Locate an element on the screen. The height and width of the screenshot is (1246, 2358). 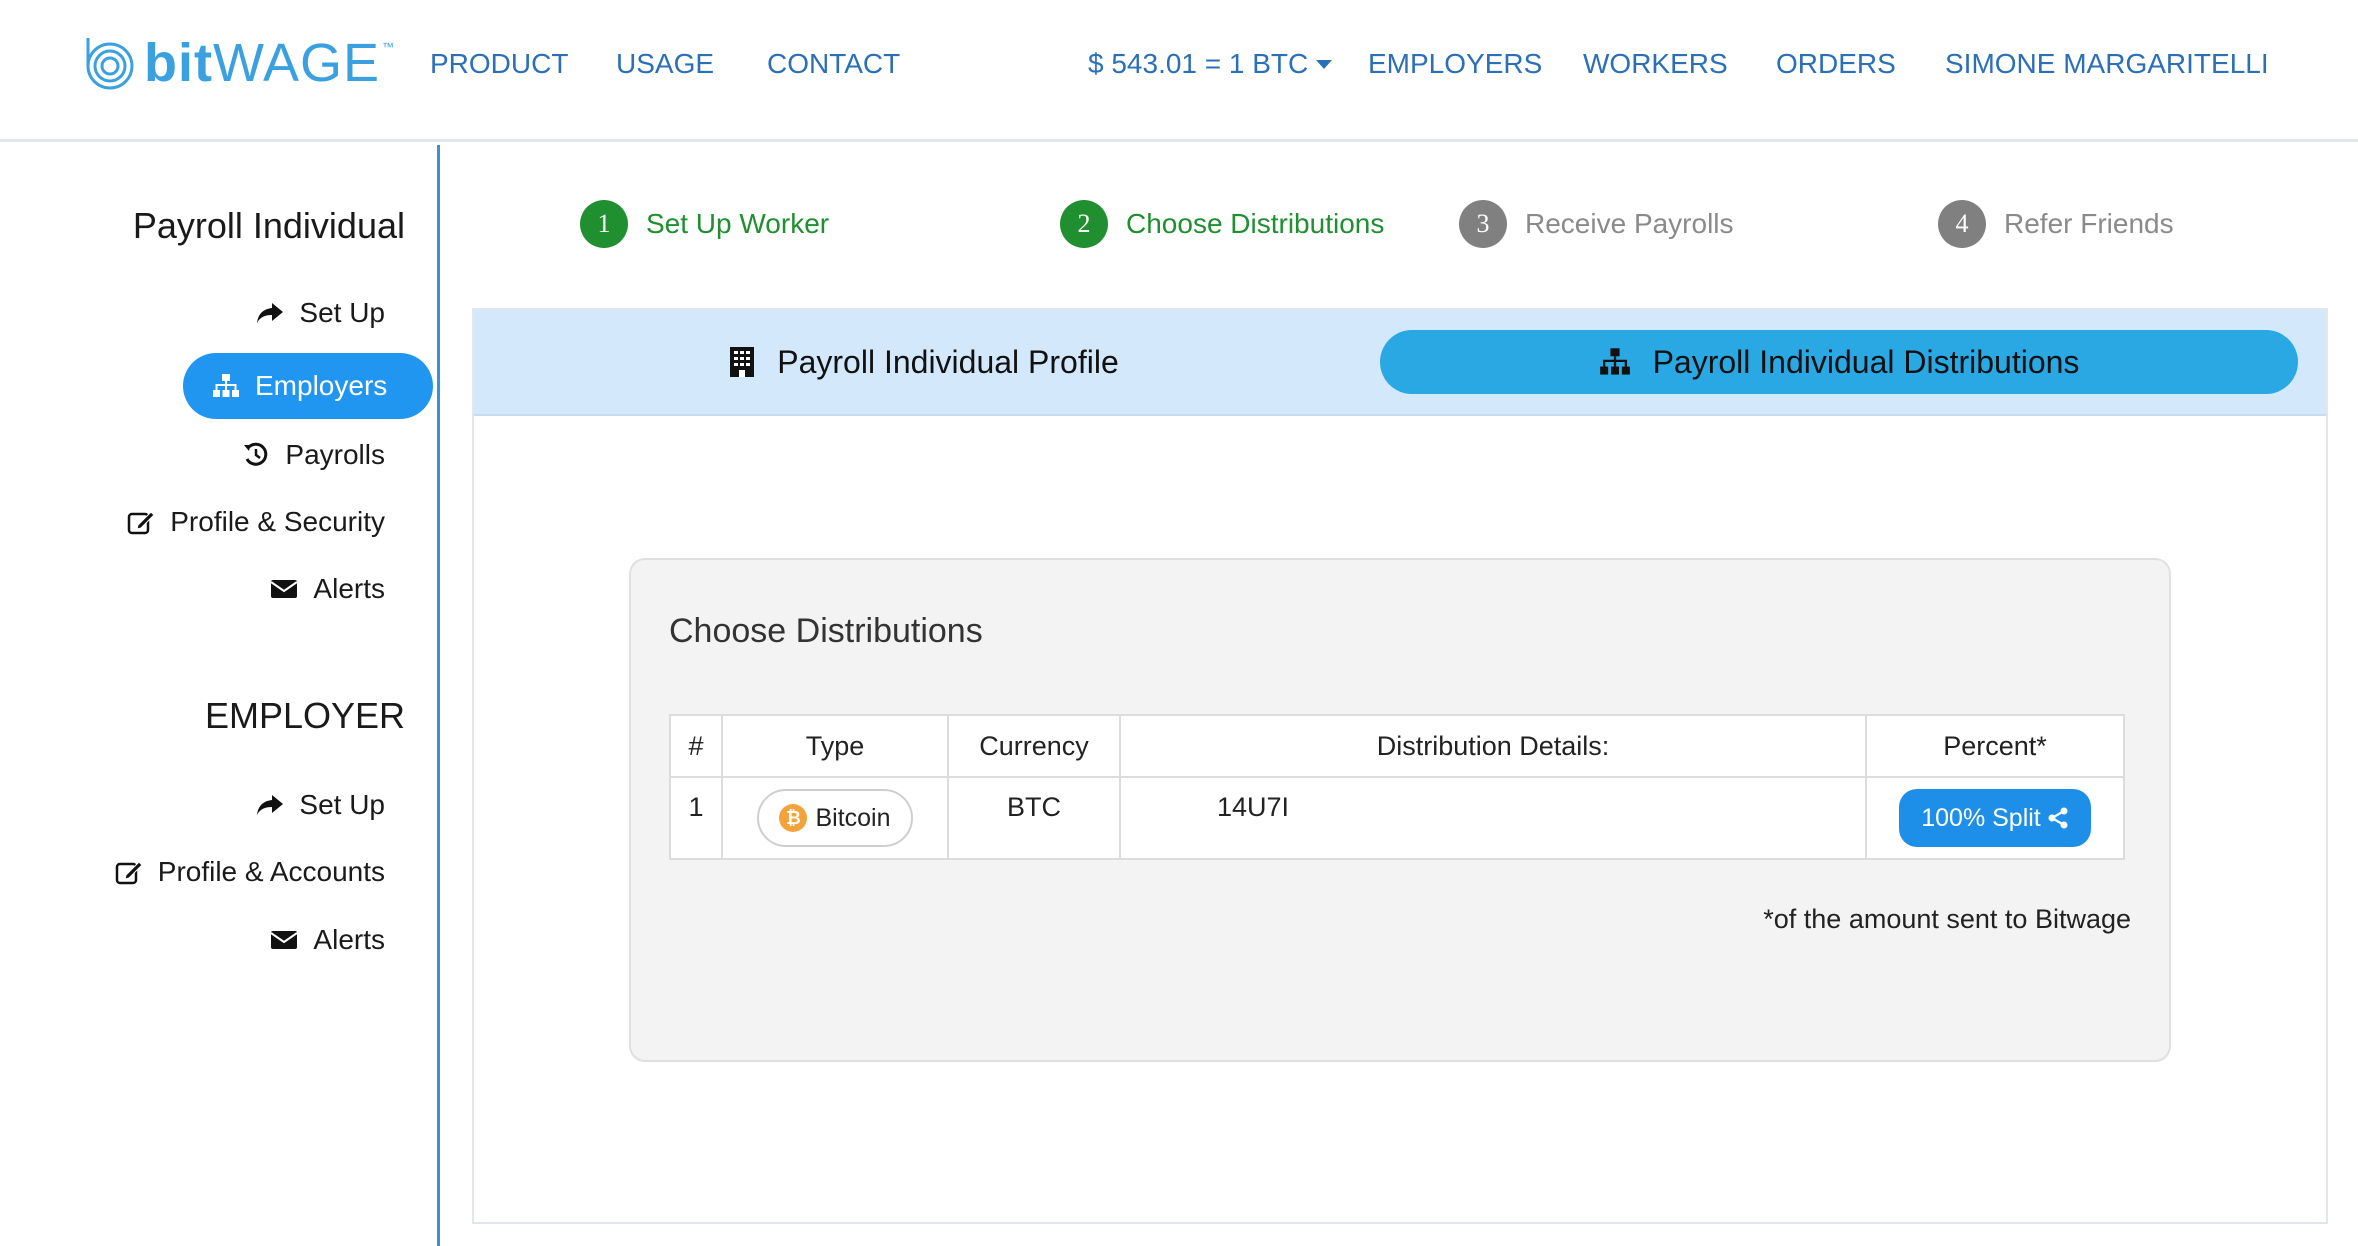
step-label: Receive Payrolls is located at coordinates (1629, 223).